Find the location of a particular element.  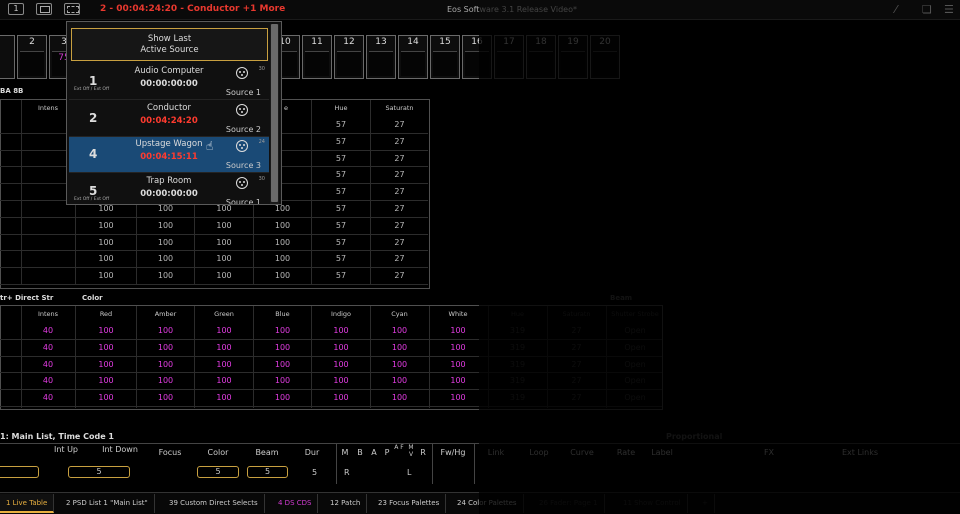

layout-button-1: 1 is located at coordinates (16, 9).